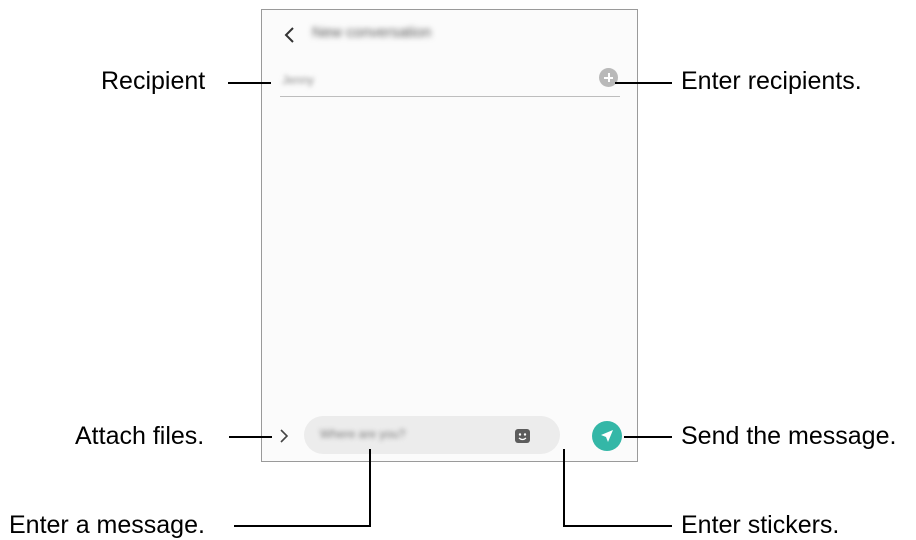 This screenshot has height=540, width=916. I want to click on leader-line-recipient, so click(249, 83).